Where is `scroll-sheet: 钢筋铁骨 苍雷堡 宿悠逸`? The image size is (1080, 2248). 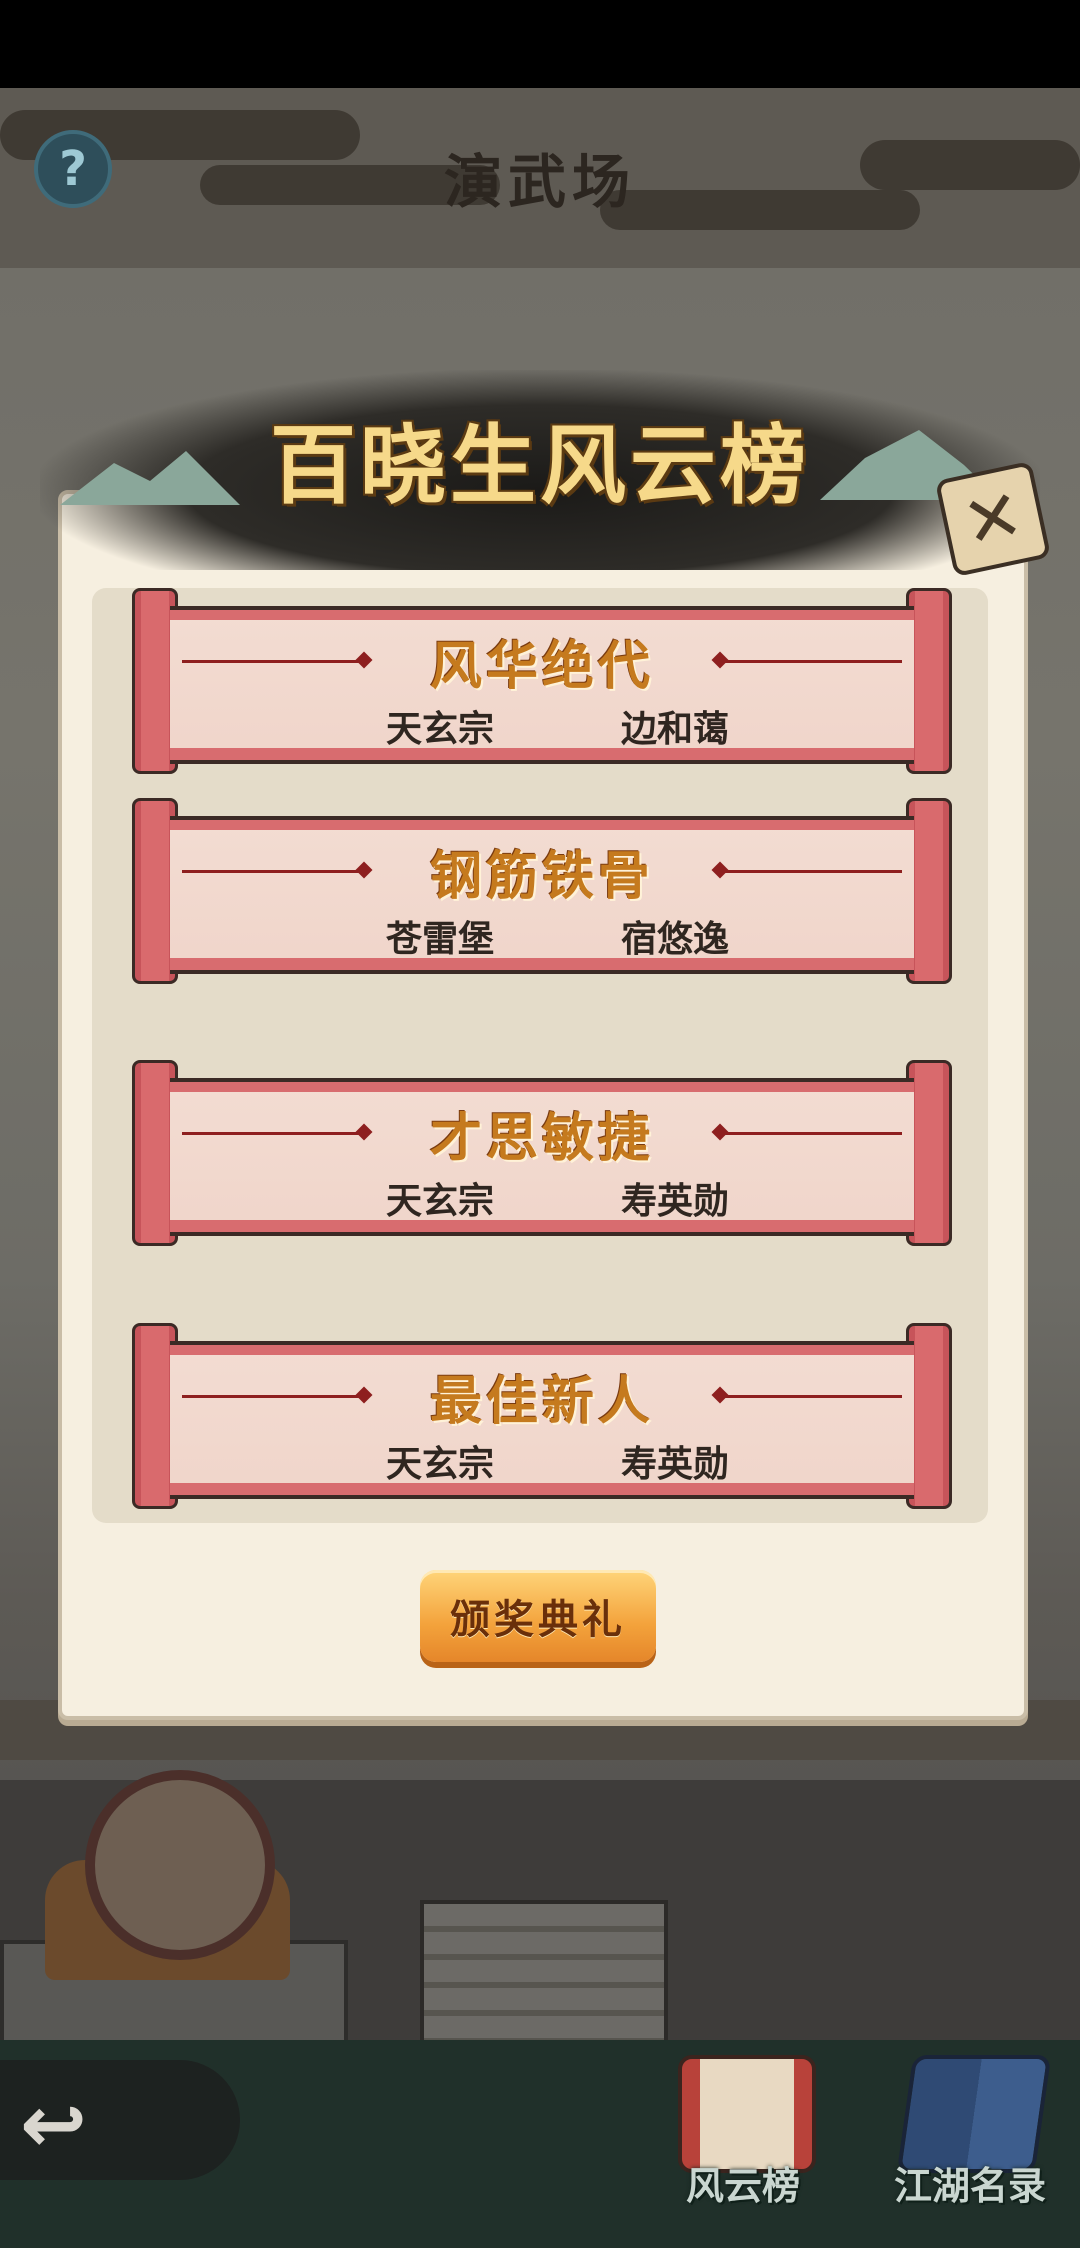 scroll-sheet: 钢筋铁骨 苍雷堡 宿悠逸 is located at coordinates (542, 895).